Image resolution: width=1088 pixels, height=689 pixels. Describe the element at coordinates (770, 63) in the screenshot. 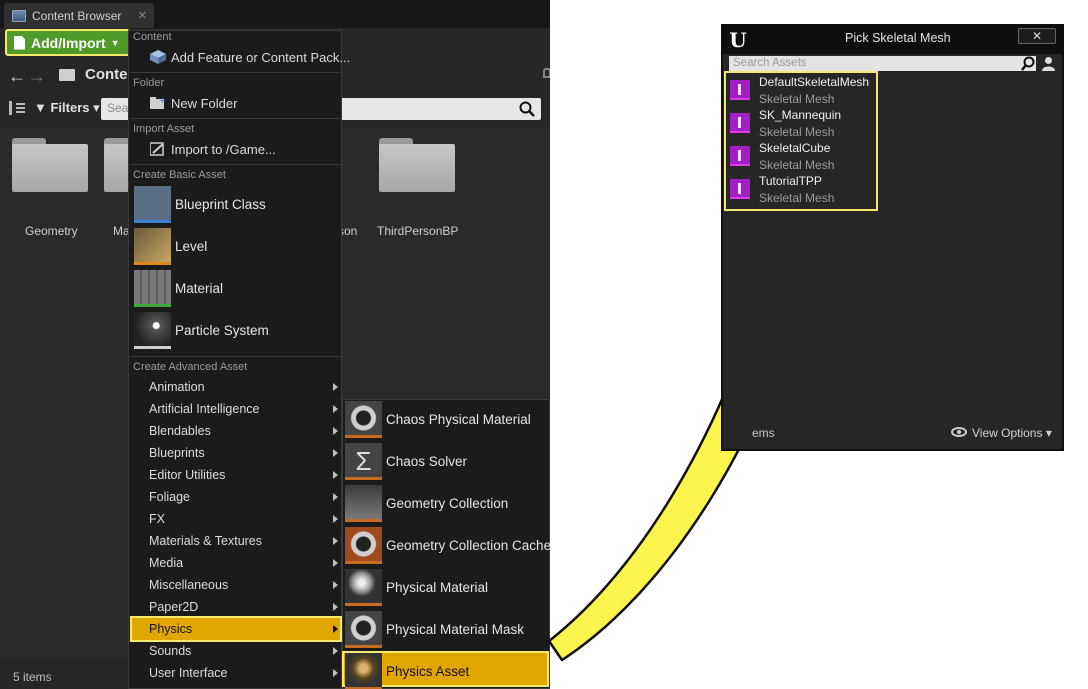

I see `asset-search-placeholder: Search Assets` at that location.